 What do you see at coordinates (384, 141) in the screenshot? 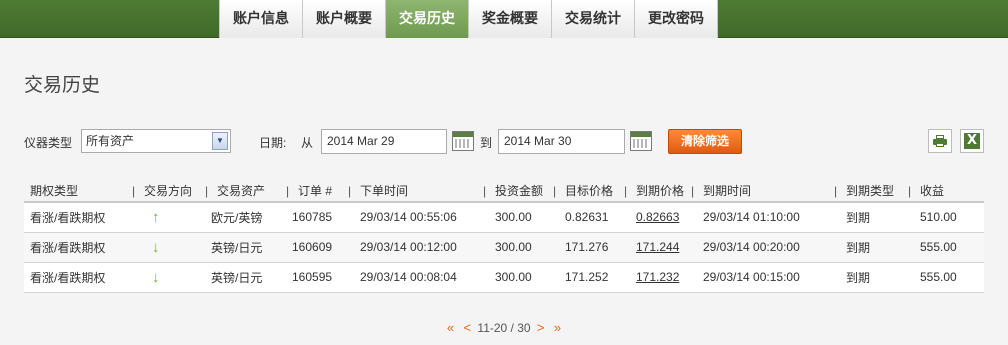
I see `from-date-input: 2014 Mar 29` at bounding box center [384, 141].